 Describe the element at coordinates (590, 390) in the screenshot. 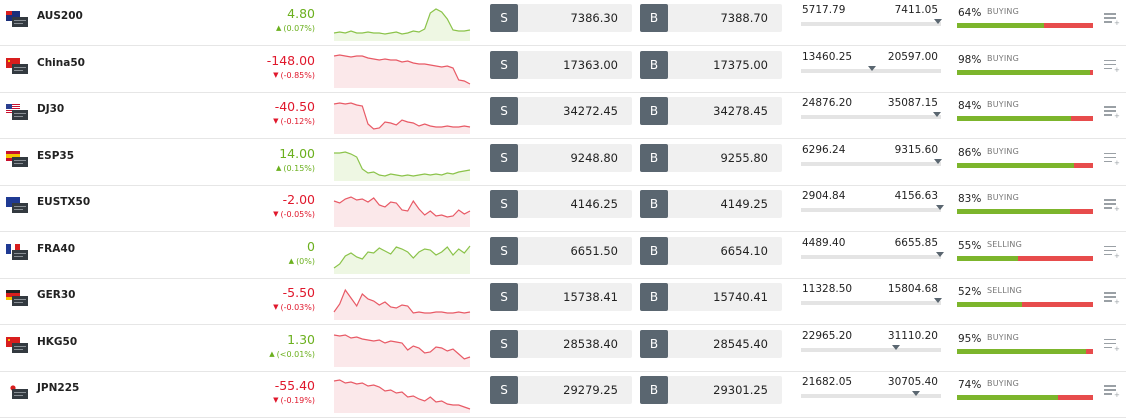

I see `sell-price: 29279.25` at that location.